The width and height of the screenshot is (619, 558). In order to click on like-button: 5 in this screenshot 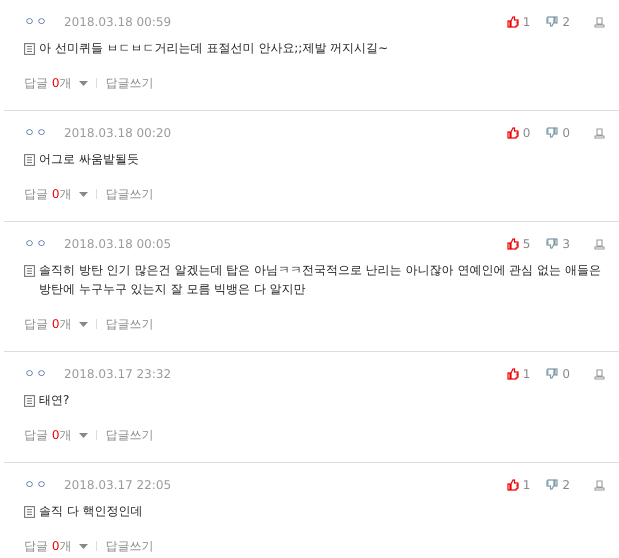, I will do `click(518, 244)`.